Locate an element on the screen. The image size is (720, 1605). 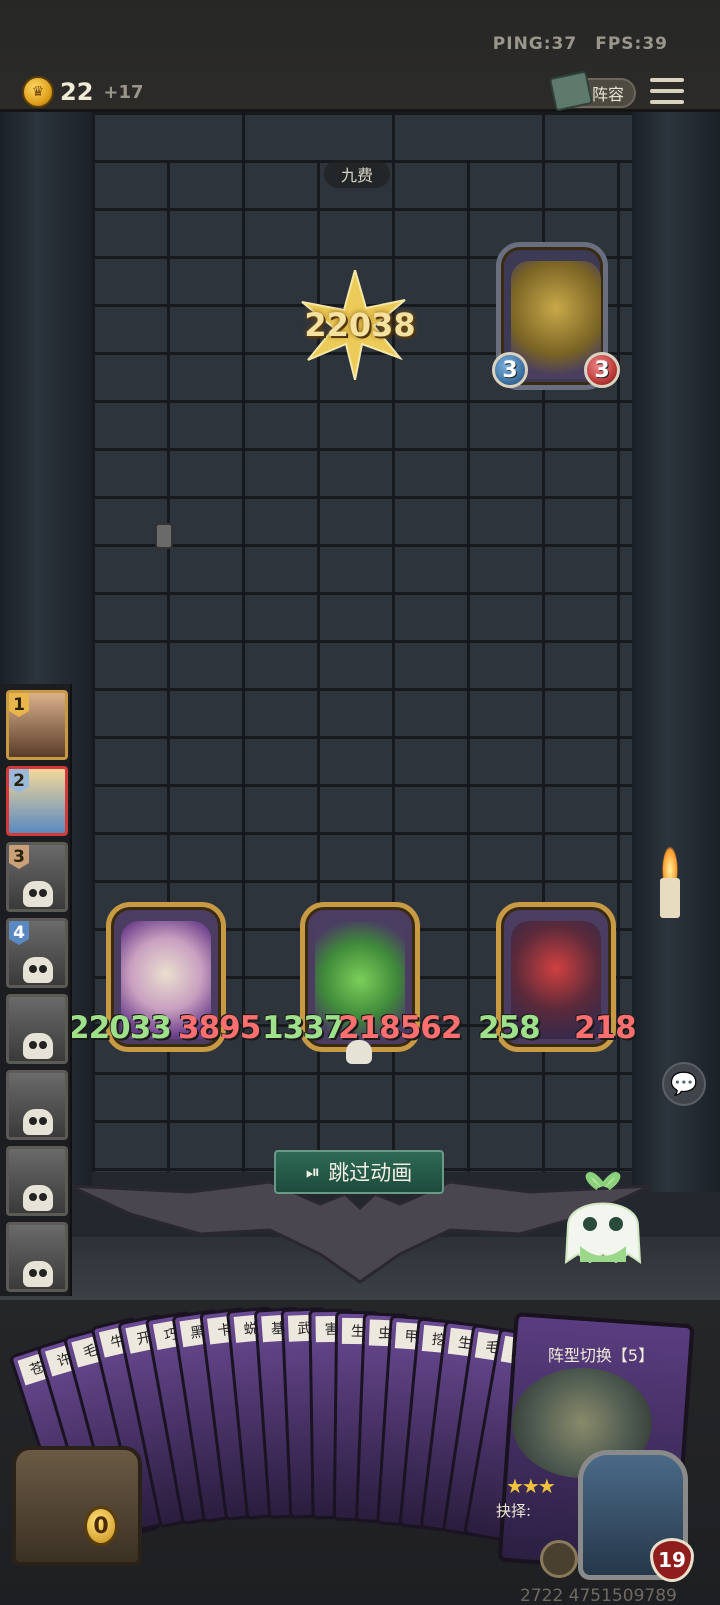
roster-slot-4: 4 is located at coordinates (37, 953).